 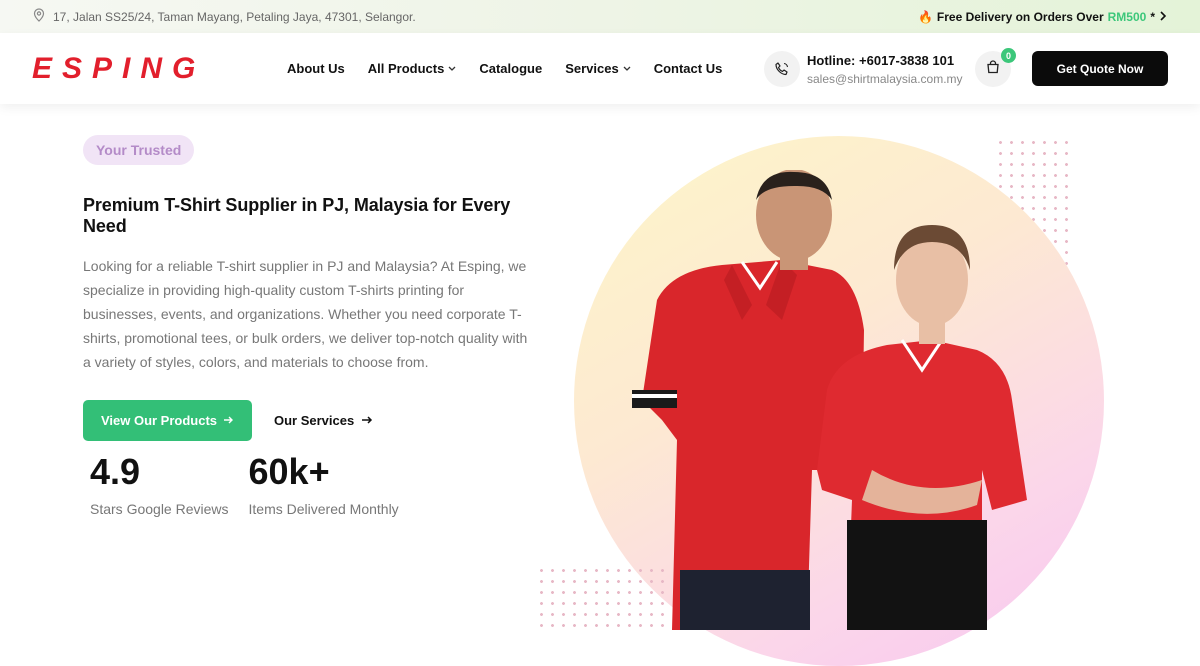 I want to click on nav-services: Services, so click(x=598, y=68).